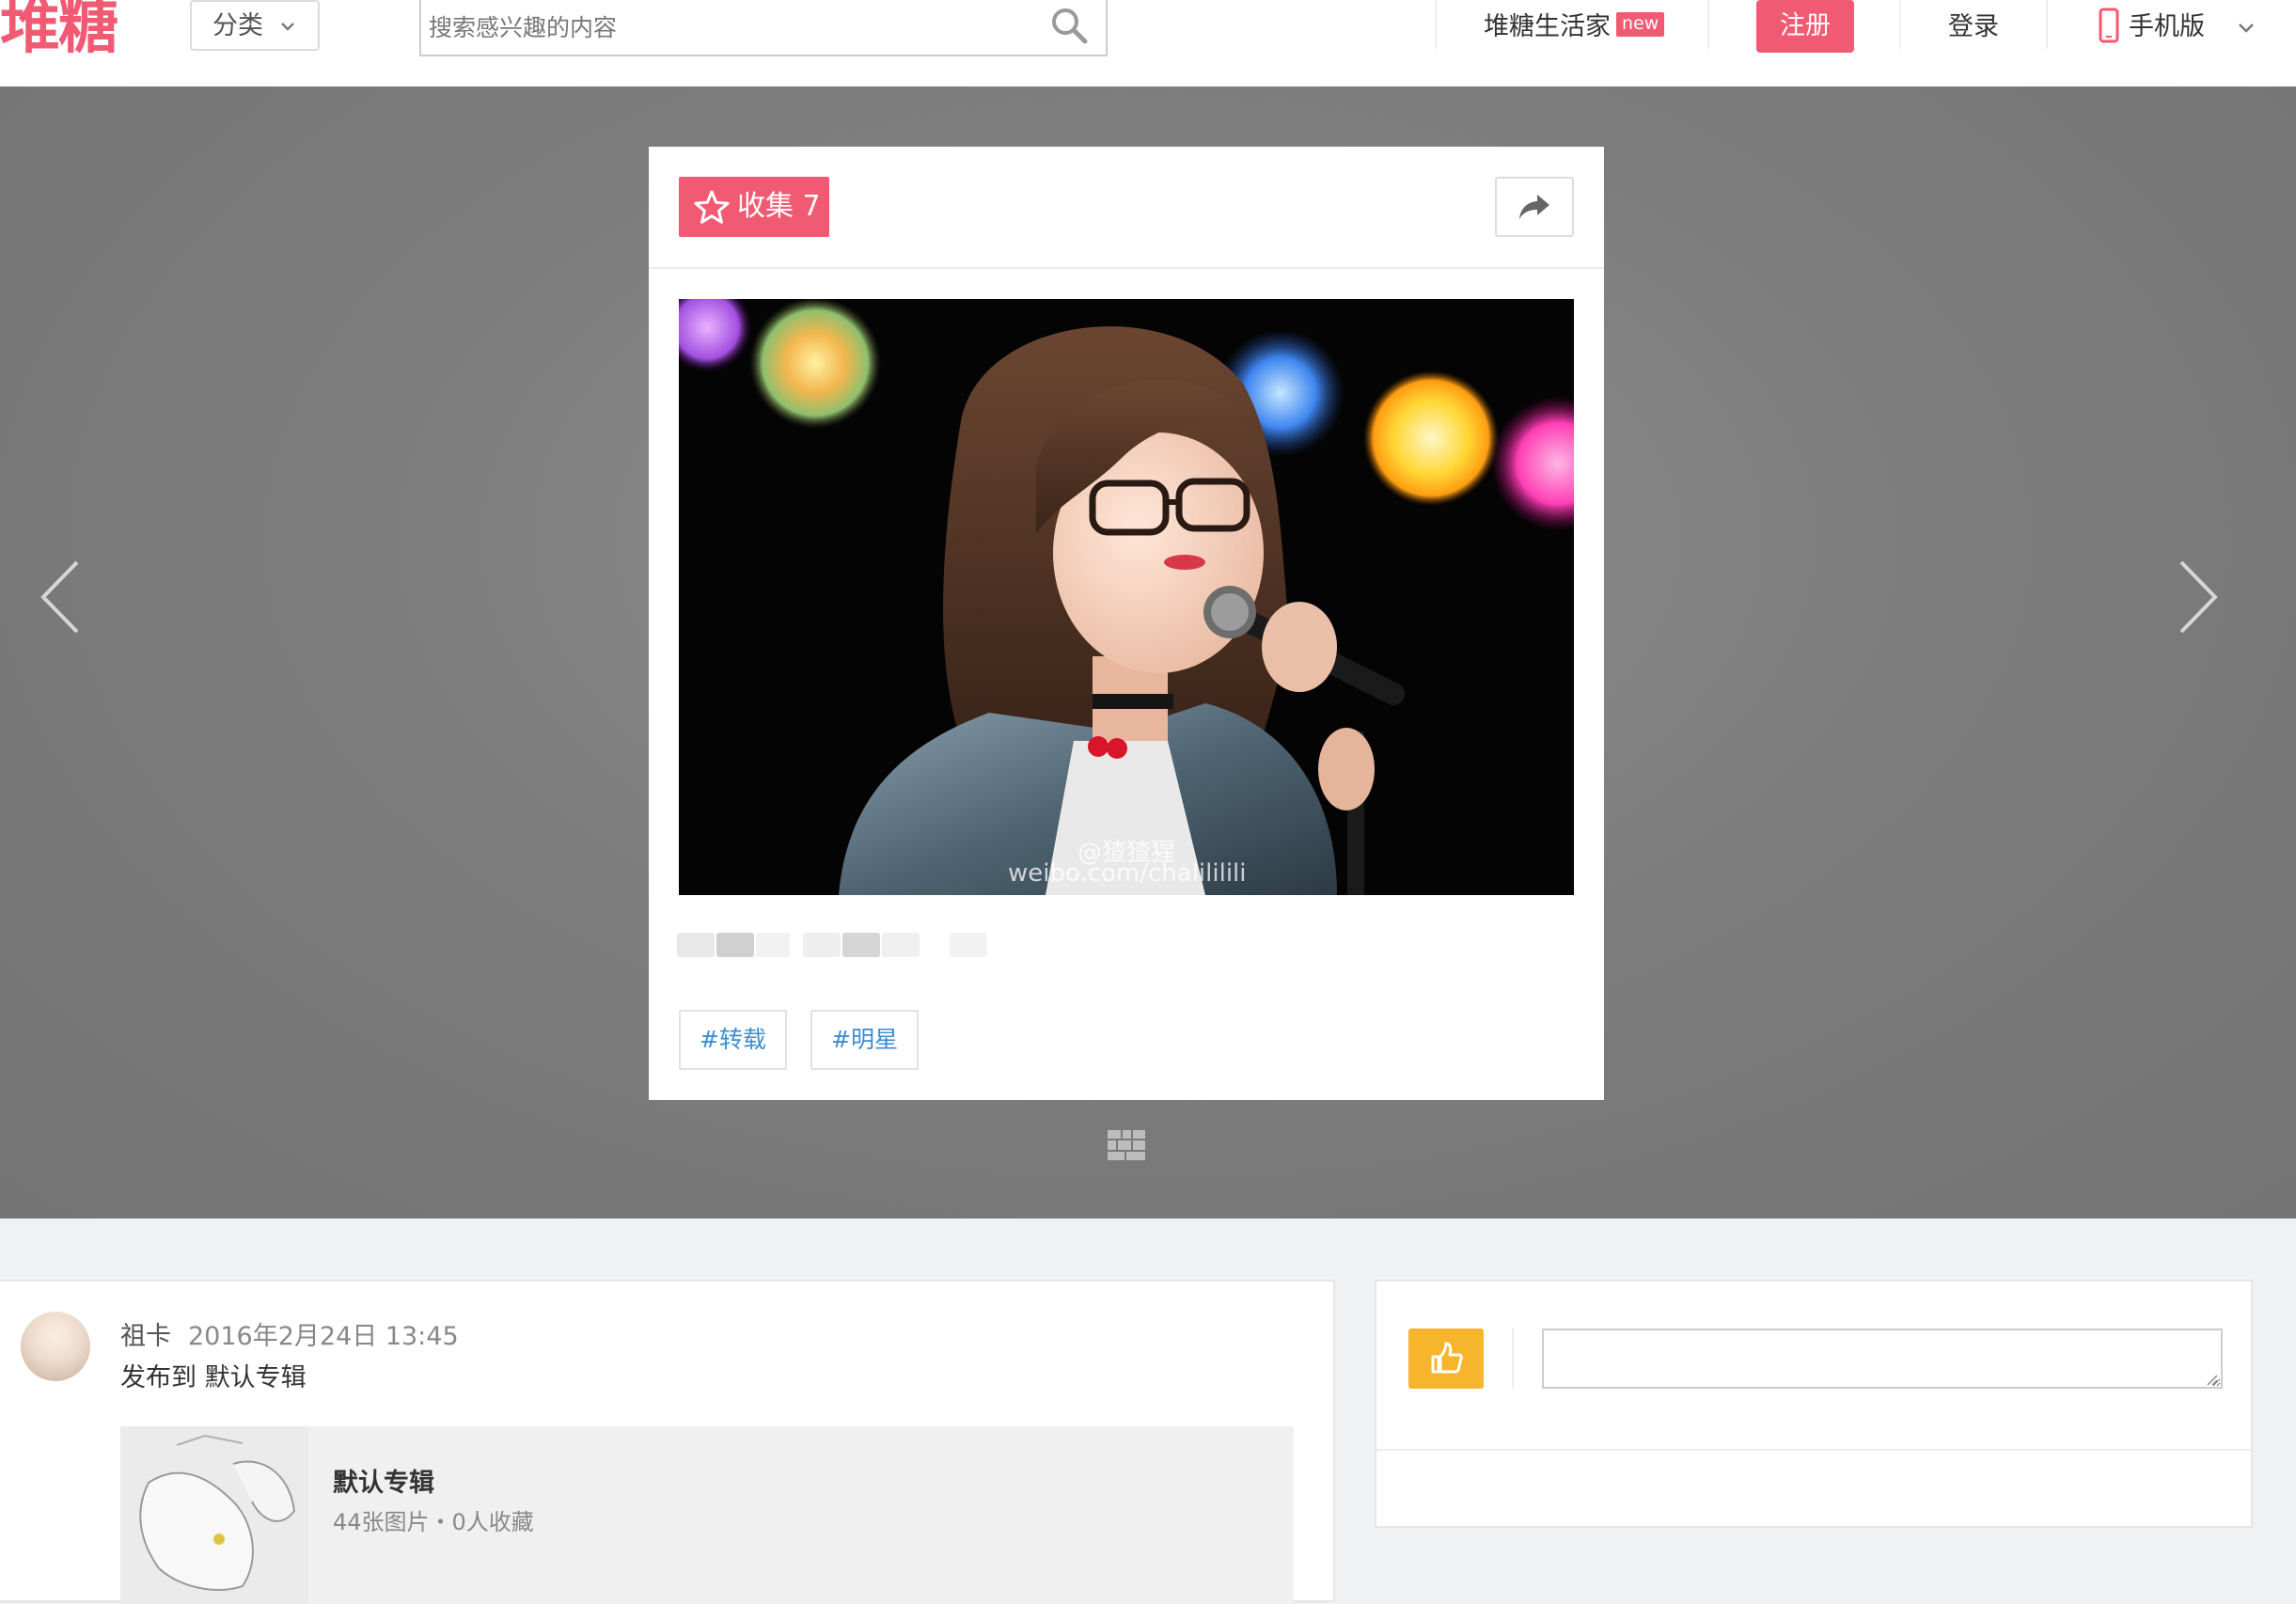  Describe the element at coordinates (214, 1515) in the screenshot. I see `album-thumbnail` at that location.